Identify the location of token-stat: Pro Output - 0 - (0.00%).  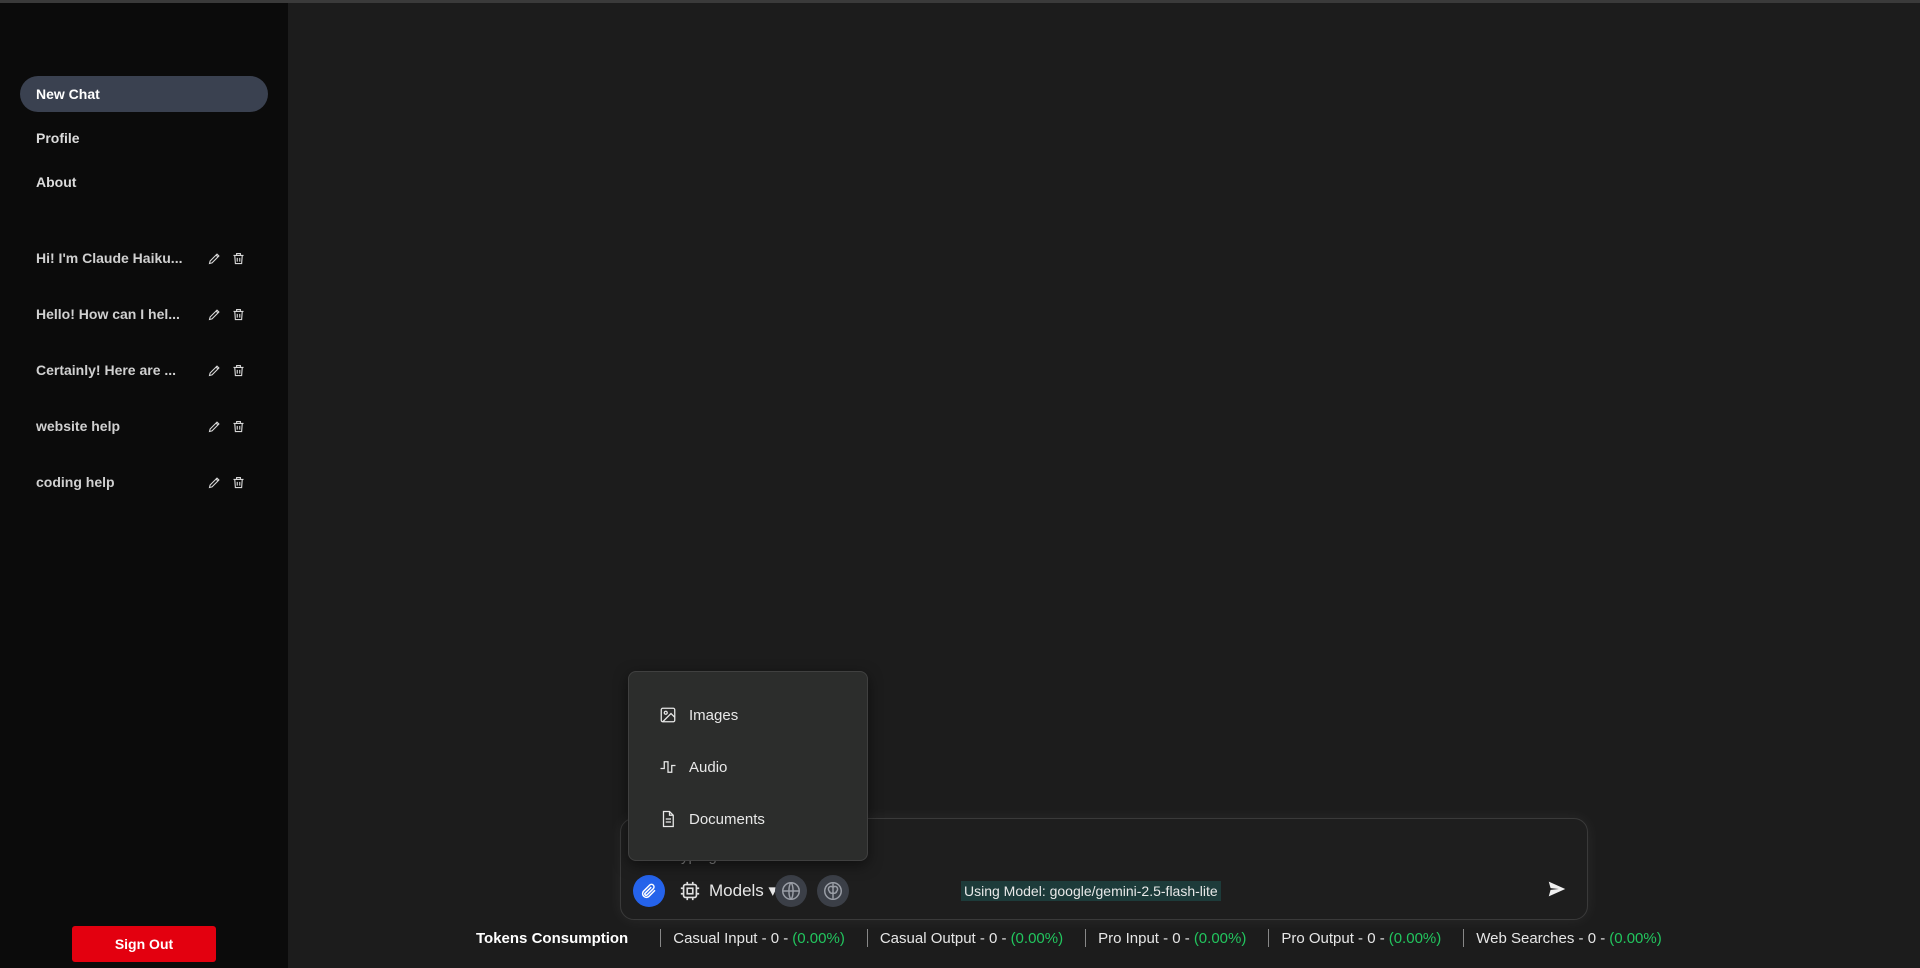
(1354, 938).